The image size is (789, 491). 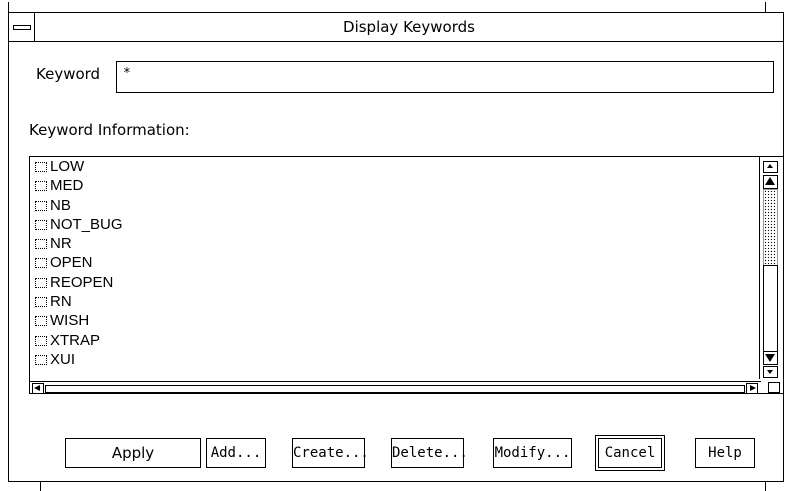 I want to click on apply-button: Apply, so click(x=133, y=453).